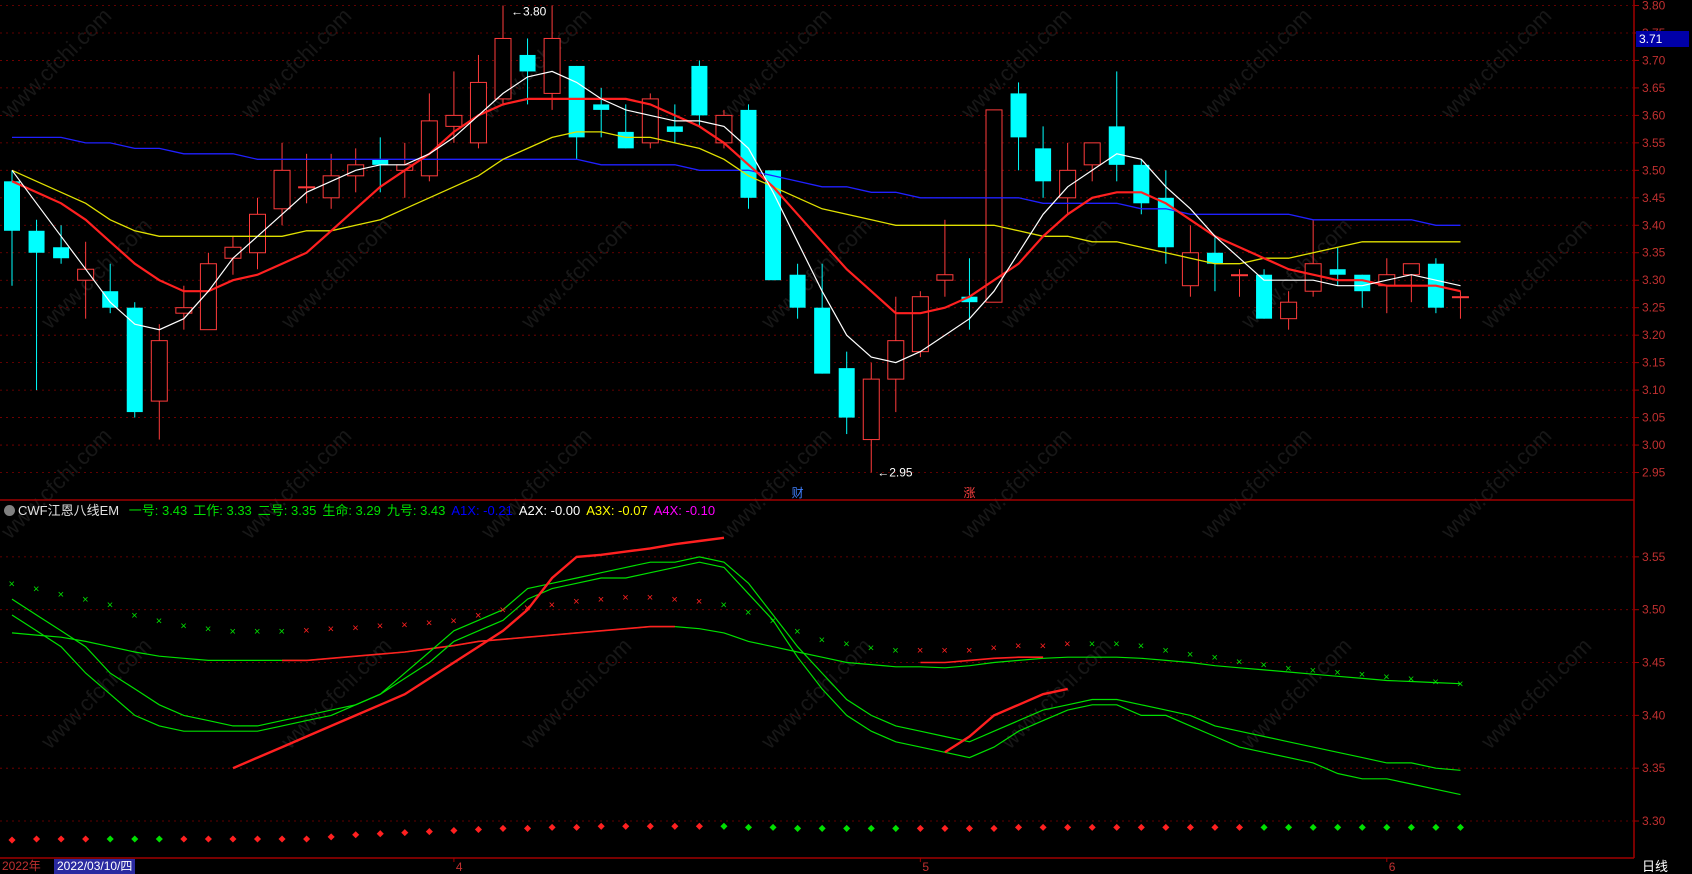 Image resolution: width=1692 pixels, height=874 pixels. I want to click on price-tick-label: 3.55, so click(1654, 143).